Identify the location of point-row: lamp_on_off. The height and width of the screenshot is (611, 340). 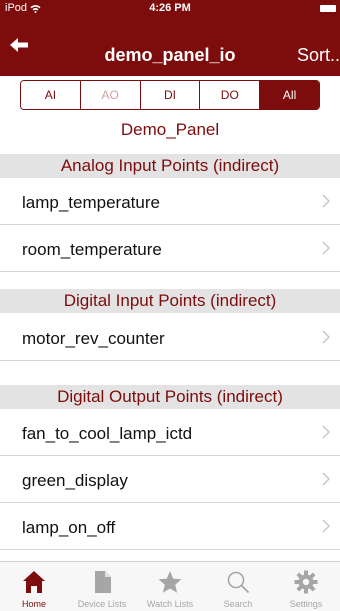
(170, 527).